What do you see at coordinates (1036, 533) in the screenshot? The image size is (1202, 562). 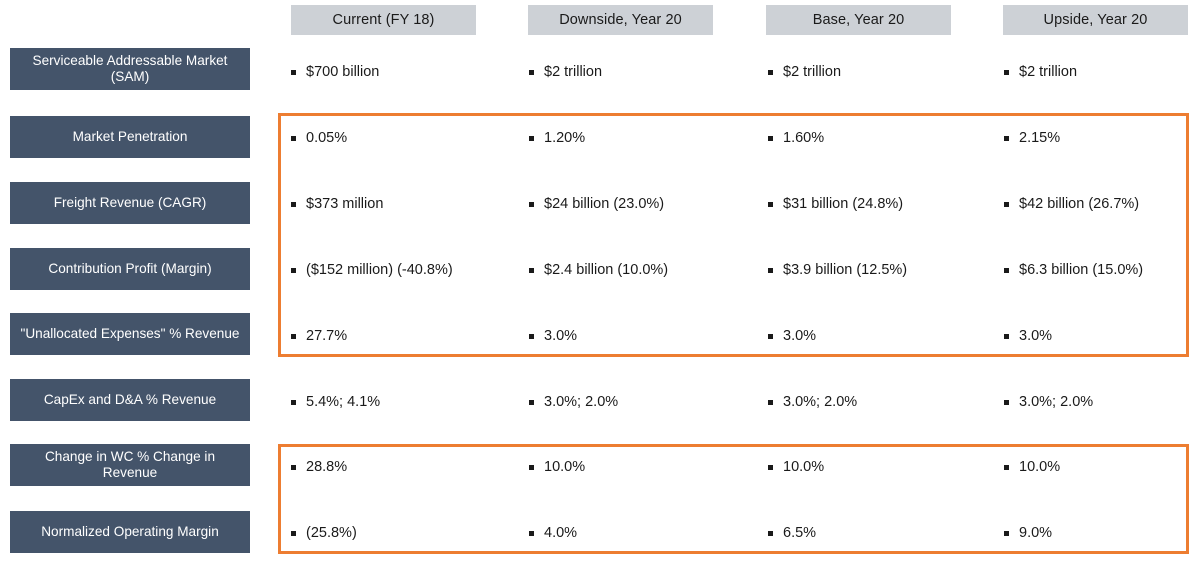 I see `cell-value: 9.0%` at bounding box center [1036, 533].